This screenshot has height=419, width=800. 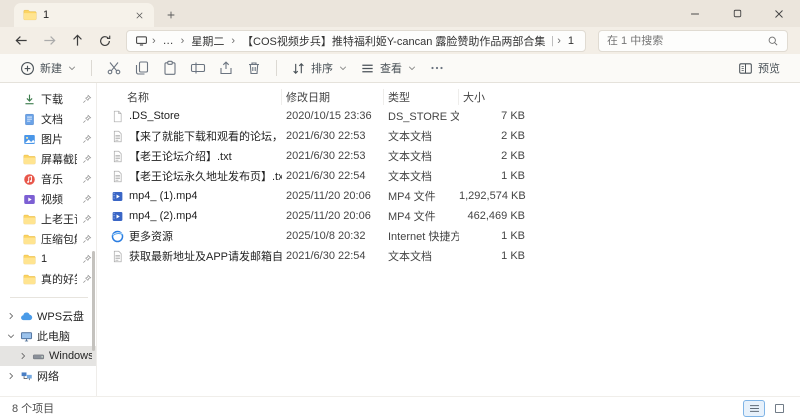 What do you see at coordinates (328, 196) in the screenshot?
I see `file-date: 2025/11/20 20:06` at bounding box center [328, 196].